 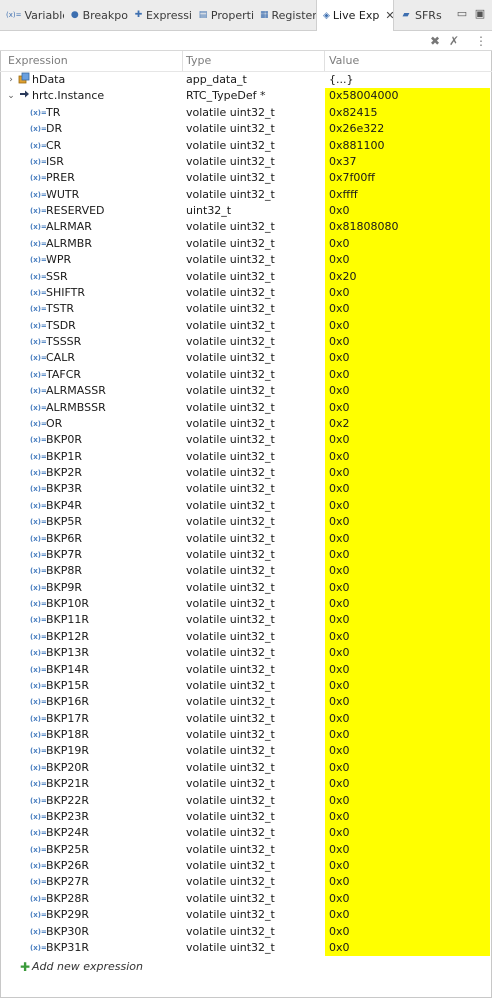 What do you see at coordinates (90, 506) in the screenshot?
I see `expression-cell: (x)= BKP4R` at bounding box center [90, 506].